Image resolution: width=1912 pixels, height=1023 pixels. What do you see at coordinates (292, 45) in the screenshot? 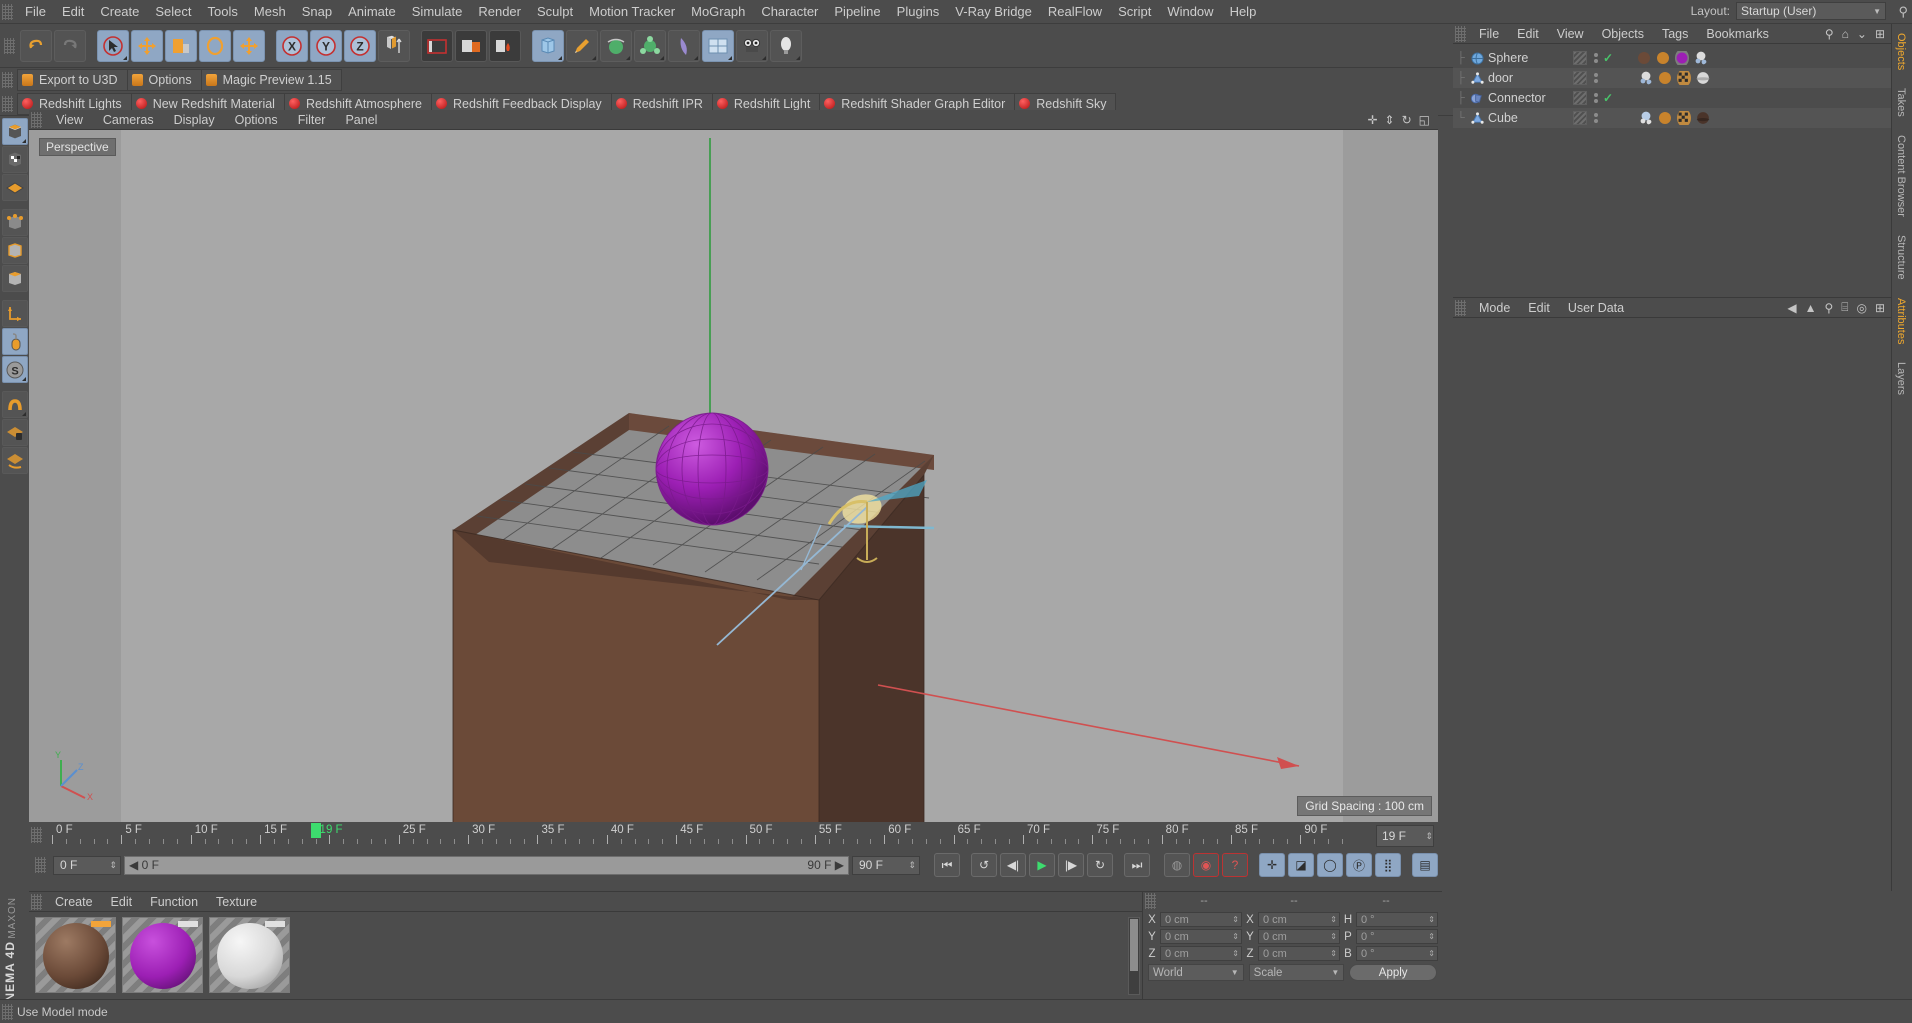
I see `lock-x-axis-icon: X` at bounding box center [292, 45].